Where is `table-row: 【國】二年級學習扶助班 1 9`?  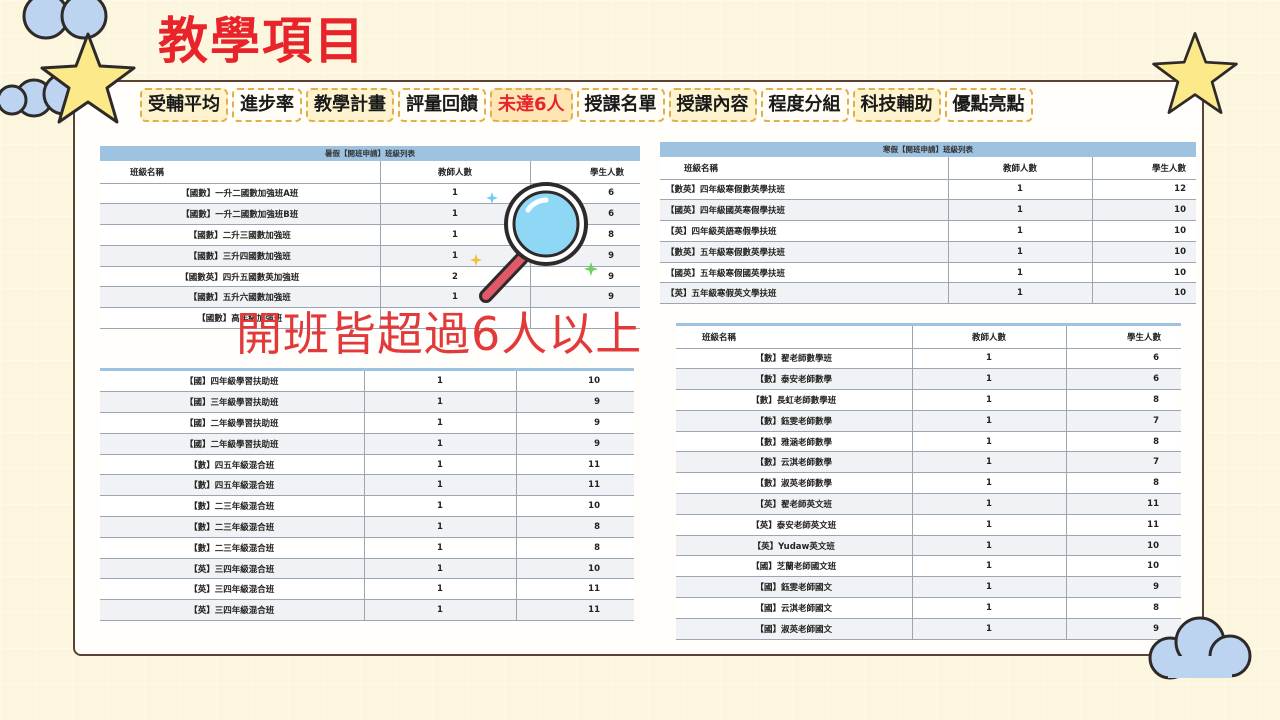 table-row: 【國】二年級學習扶助班 1 9 is located at coordinates (367, 444).